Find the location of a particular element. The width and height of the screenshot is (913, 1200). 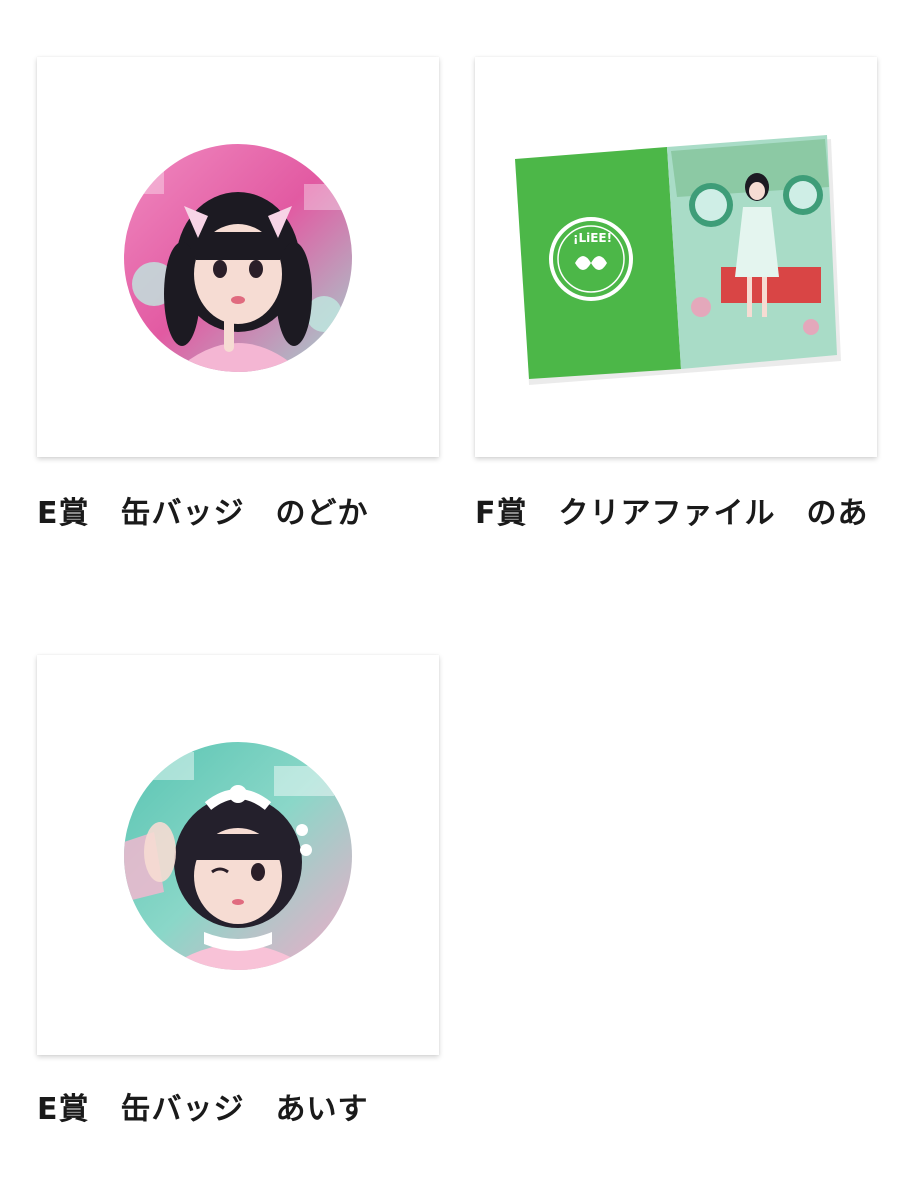

clear-file-logo-text: ¡LiEE! is located at coordinates (593, 238).